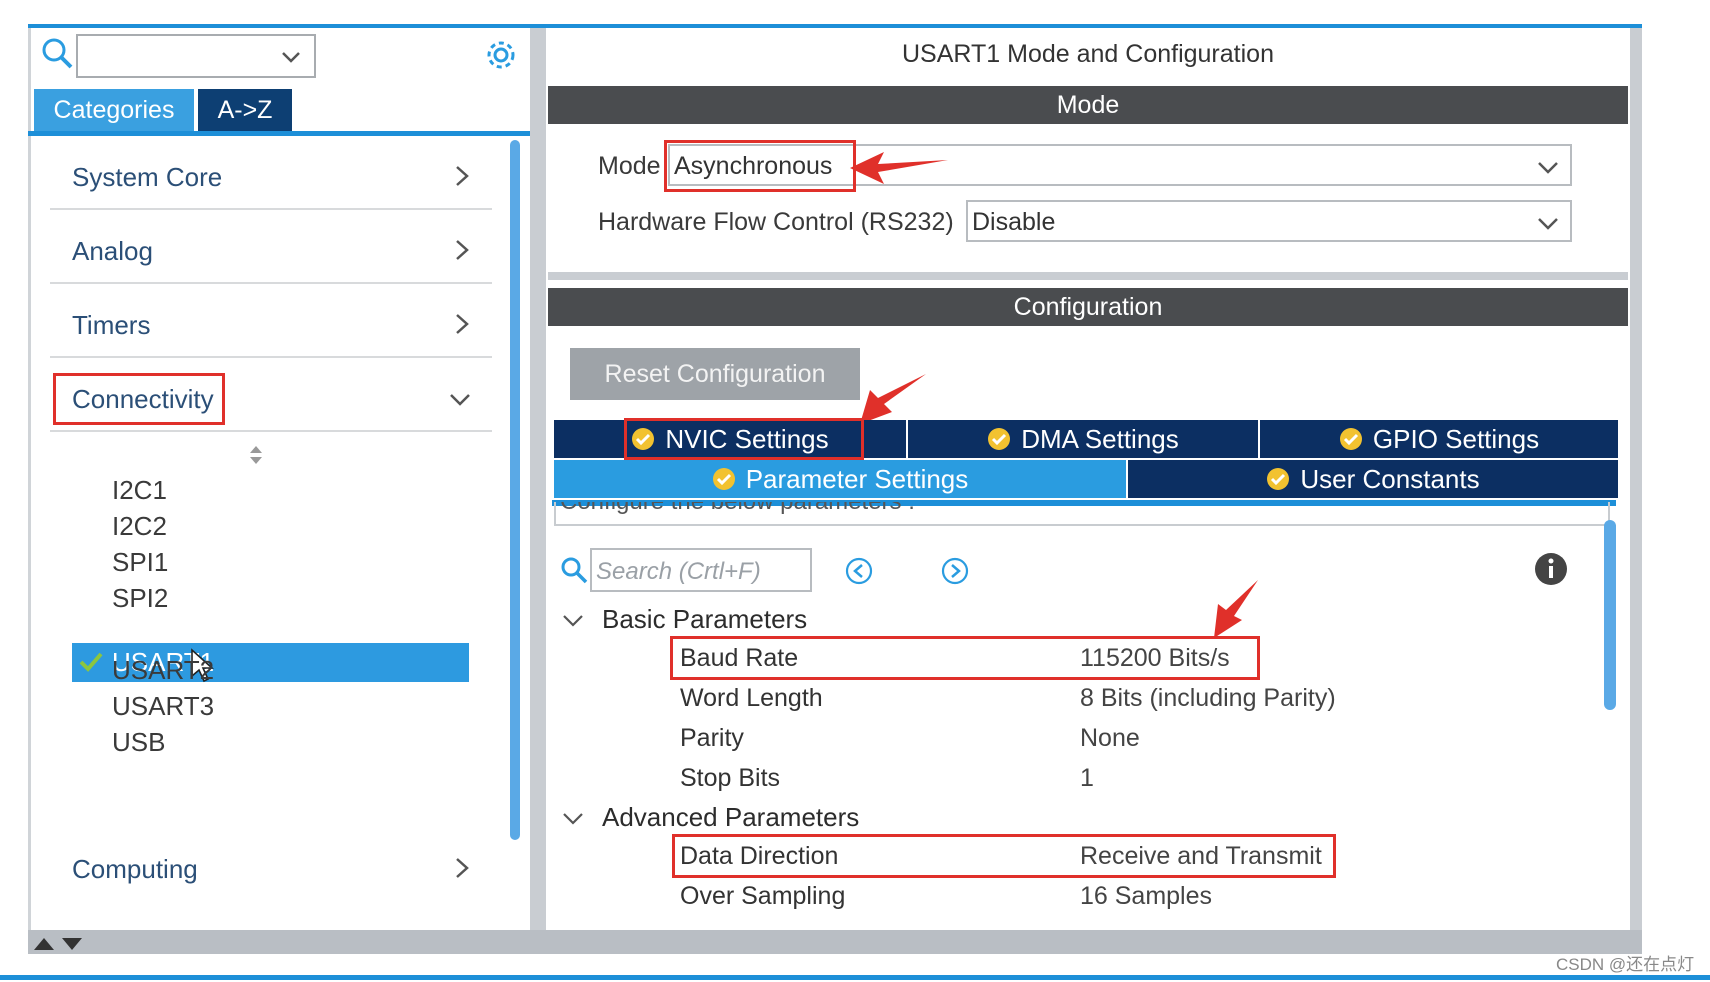 Image resolution: width=1710 pixels, height=982 pixels. I want to click on group-label: Basic Parameters, so click(705, 619).